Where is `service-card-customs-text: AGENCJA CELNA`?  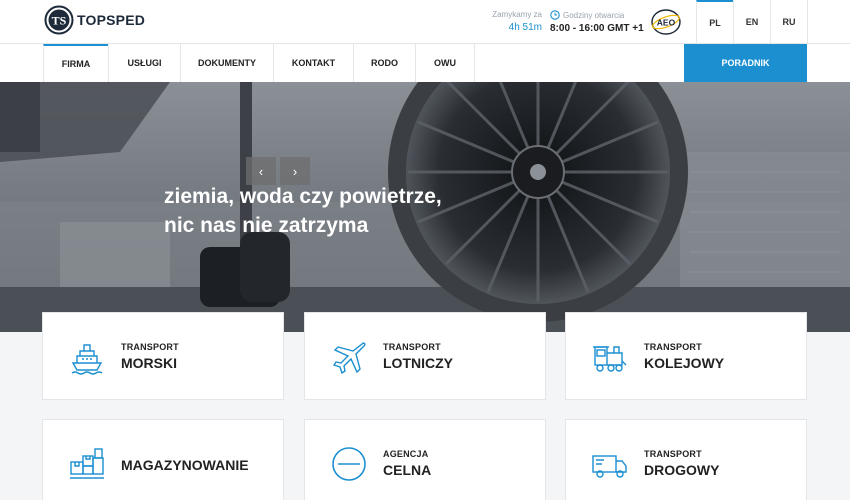 service-card-customs-text: AGENCJA CELNA is located at coordinates (407, 460).